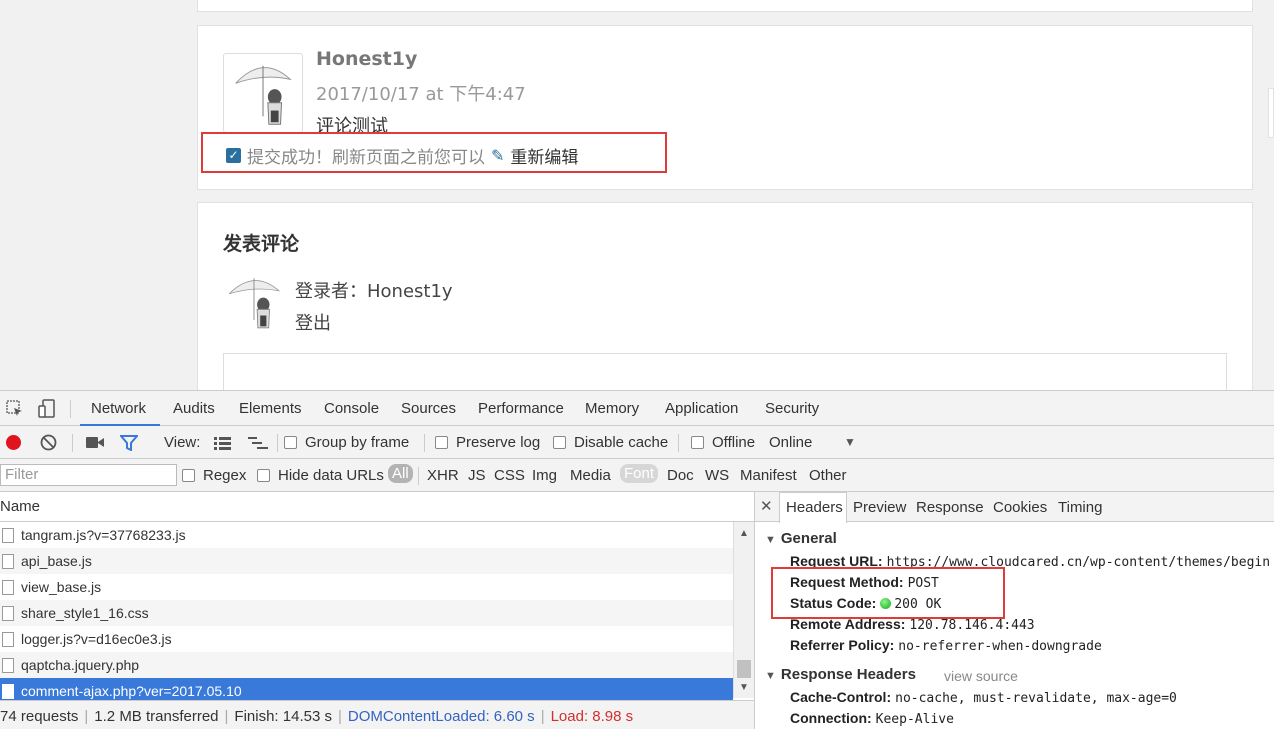 This screenshot has width=1274, height=729. I want to click on group-by-frame-checkbox: Group by frame, so click(346, 442).